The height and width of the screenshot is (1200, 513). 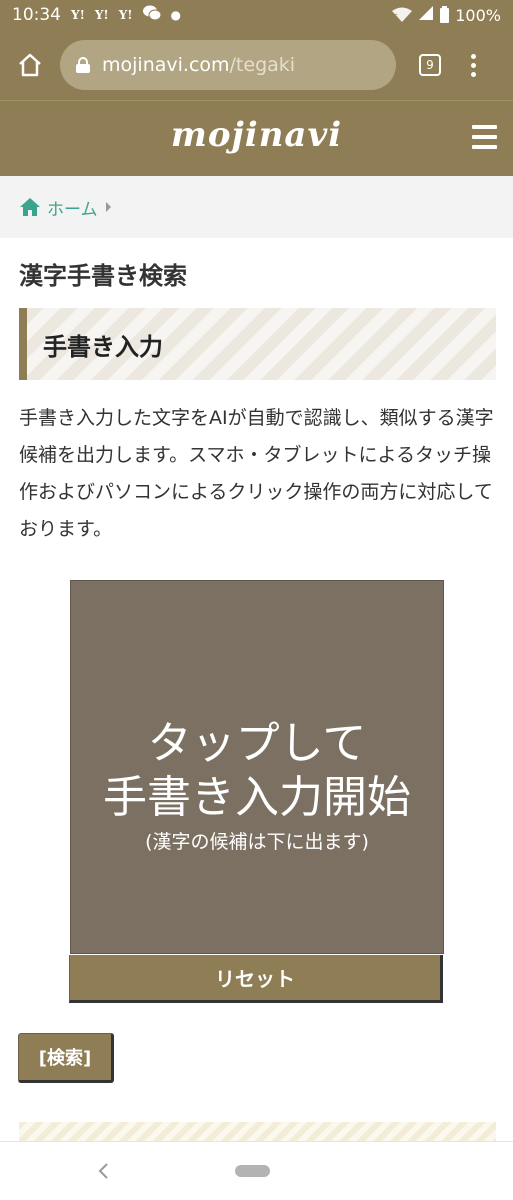 What do you see at coordinates (36, 15) in the screenshot?
I see `status-time: 10:34` at bounding box center [36, 15].